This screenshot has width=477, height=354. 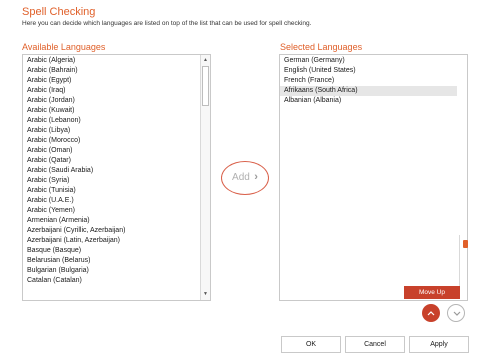 I want to click on add-button: Add ›, so click(x=245, y=178).